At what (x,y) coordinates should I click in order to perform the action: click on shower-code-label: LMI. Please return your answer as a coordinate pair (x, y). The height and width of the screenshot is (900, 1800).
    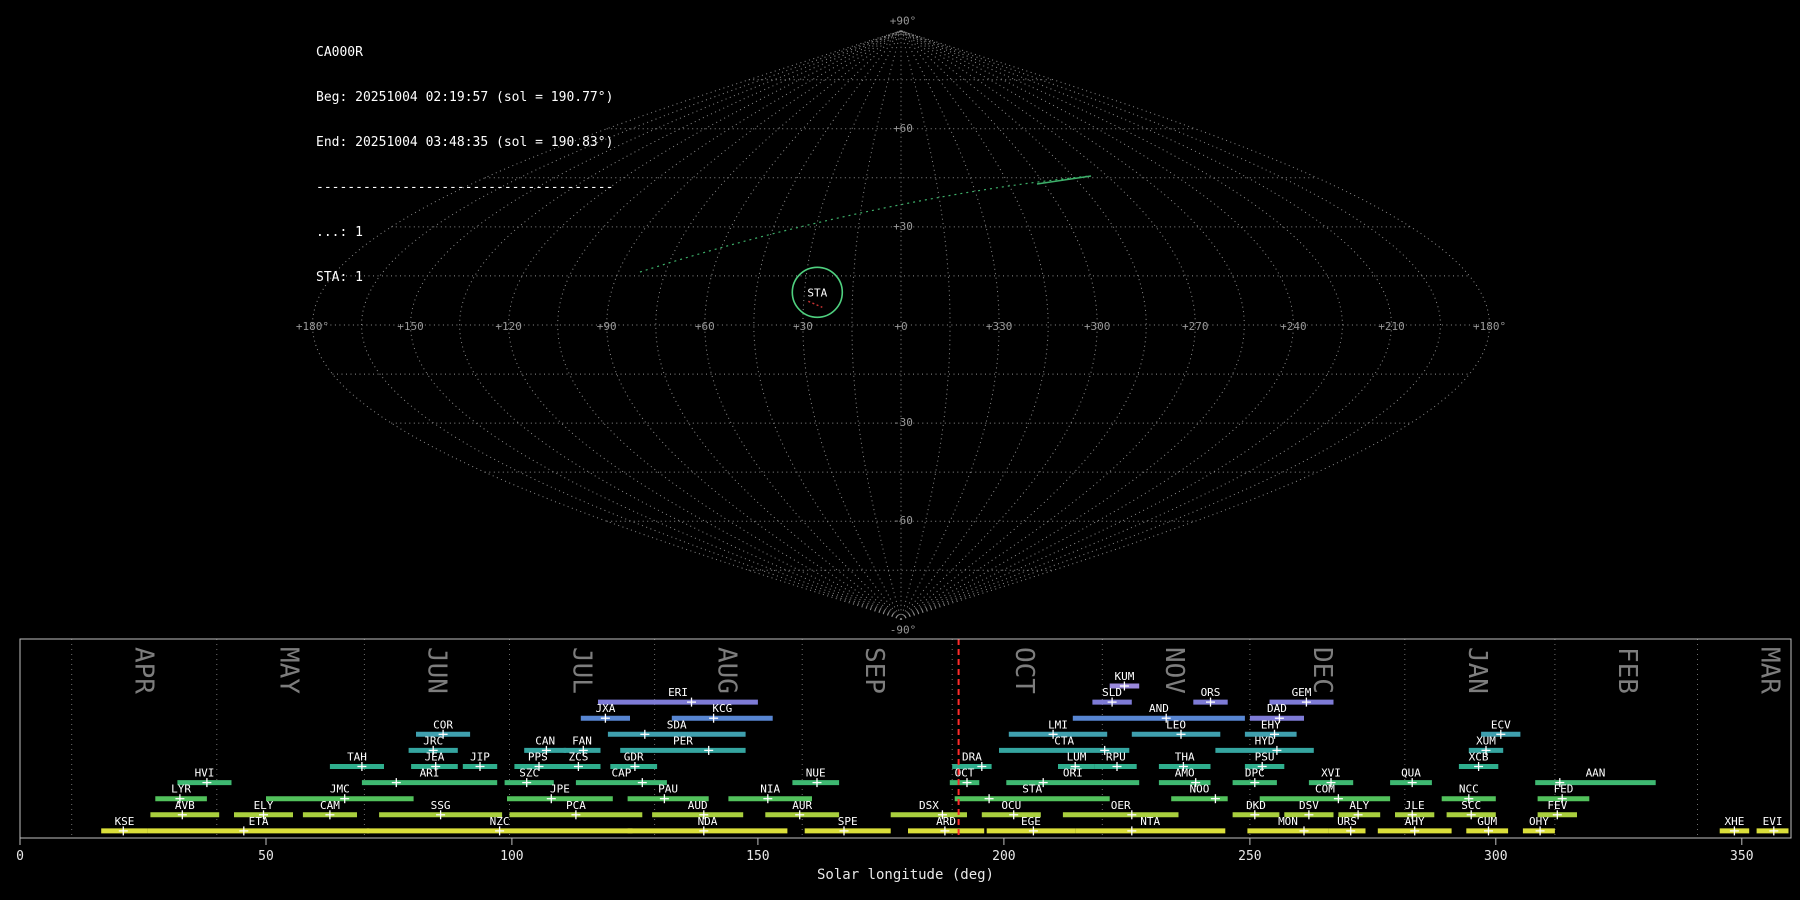
    Looking at the image, I should click on (1058, 724).